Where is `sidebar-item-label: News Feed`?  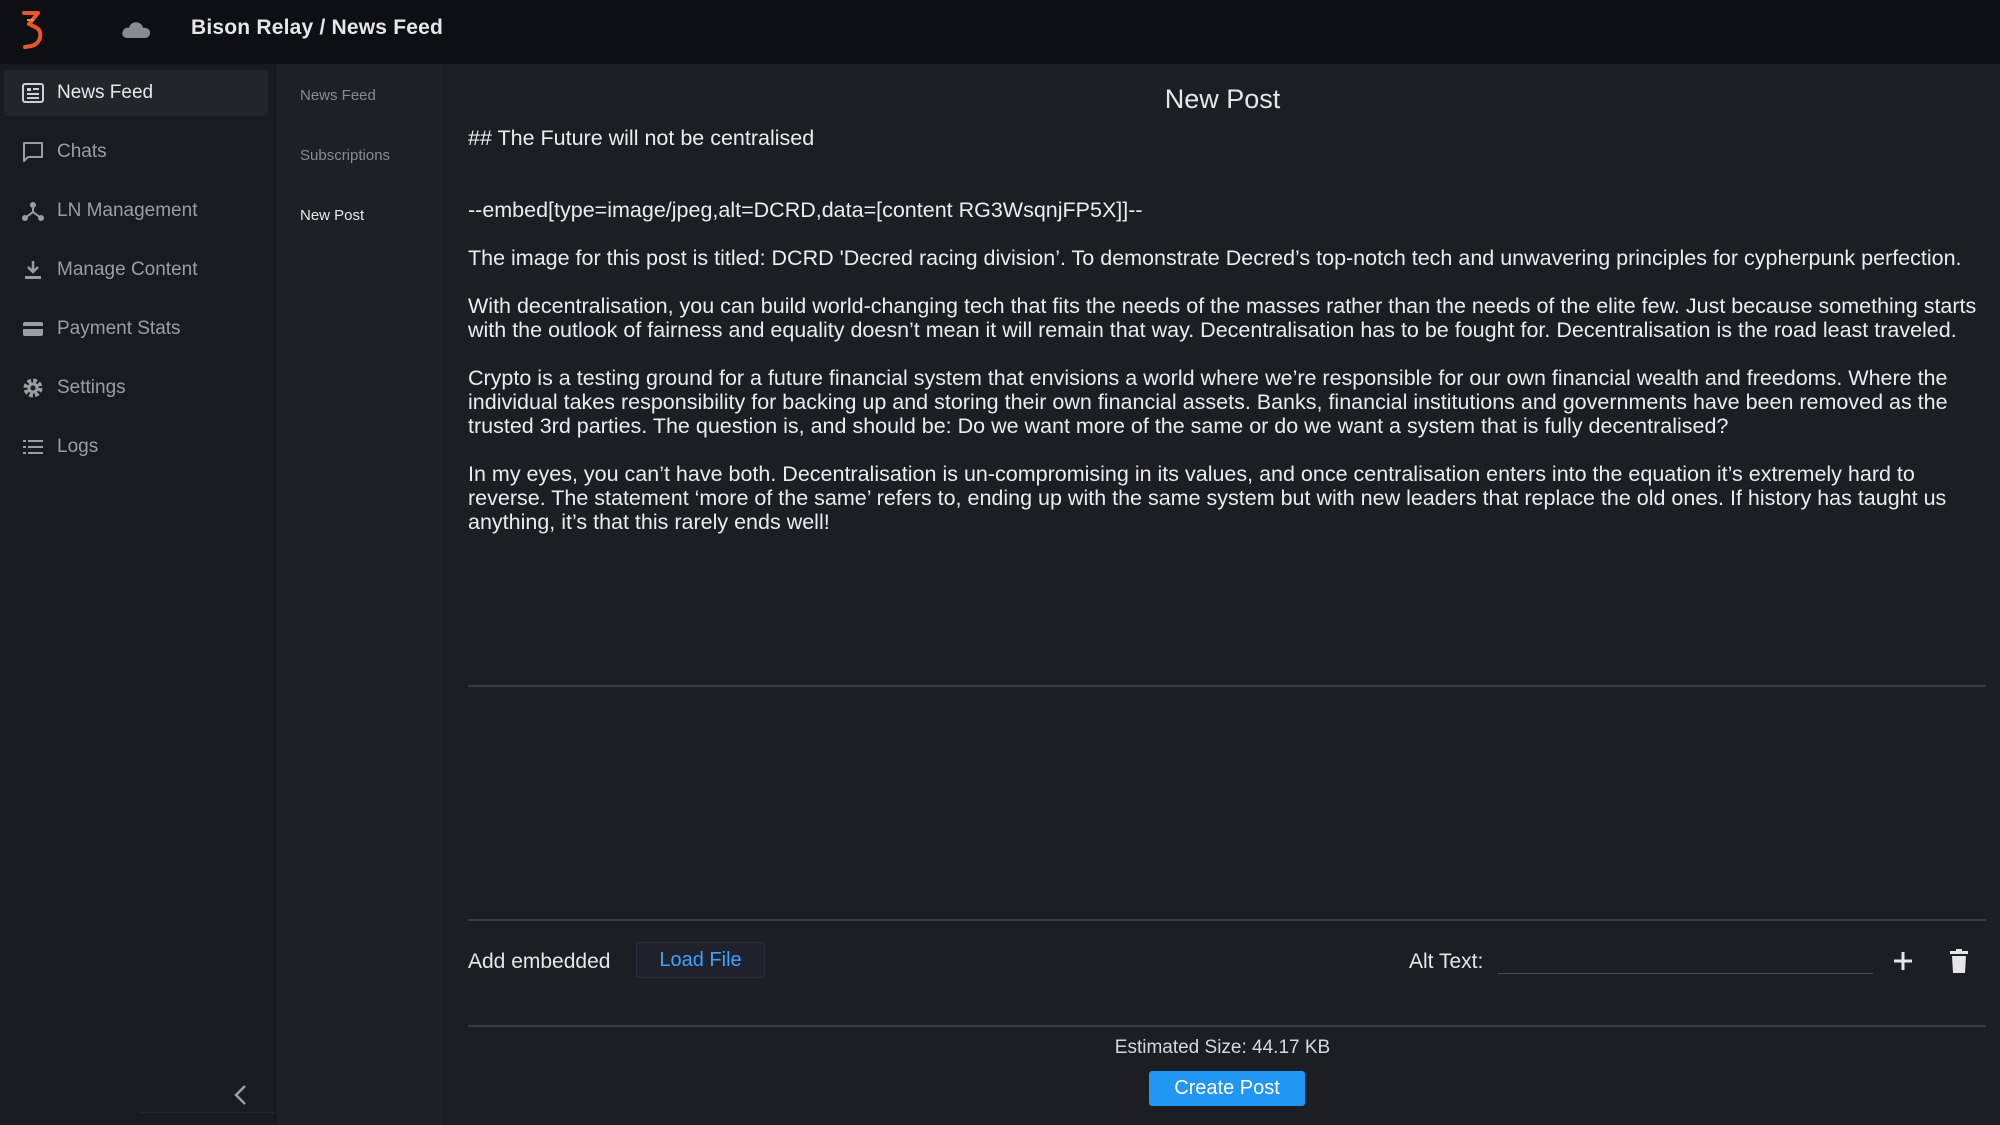 sidebar-item-label: News Feed is located at coordinates (105, 92).